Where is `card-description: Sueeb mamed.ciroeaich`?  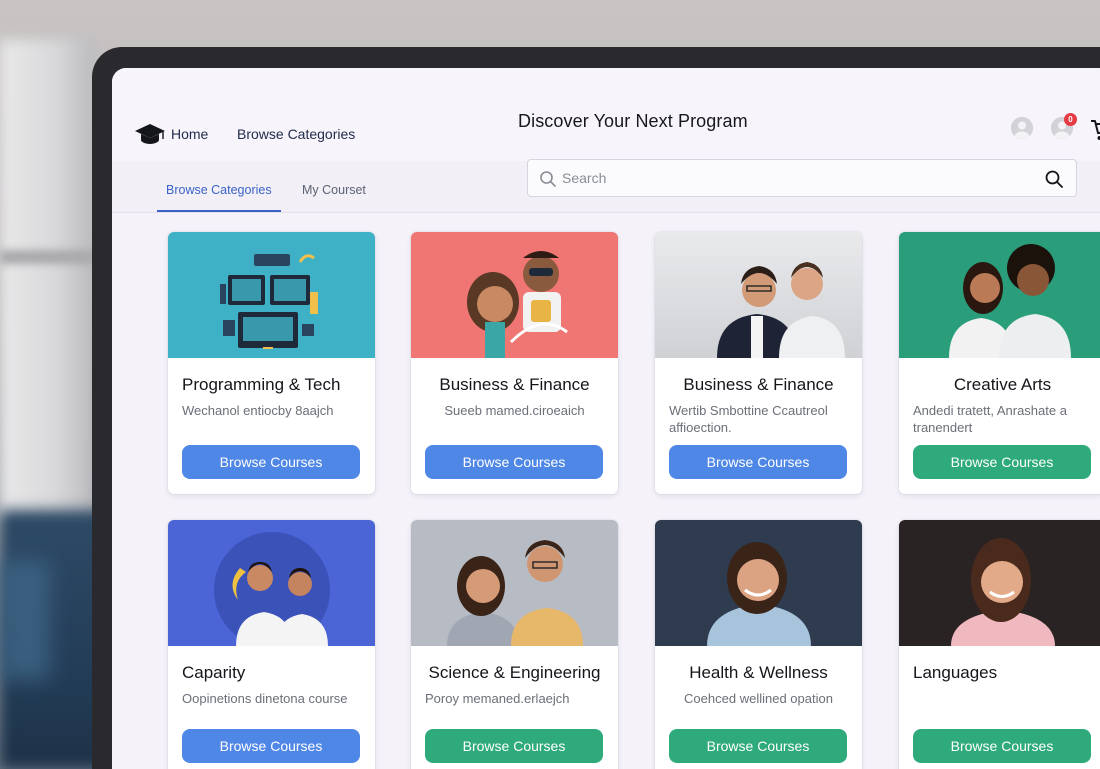 card-description: Sueeb mamed.ciroeaich is located at coordinates (514, 410).